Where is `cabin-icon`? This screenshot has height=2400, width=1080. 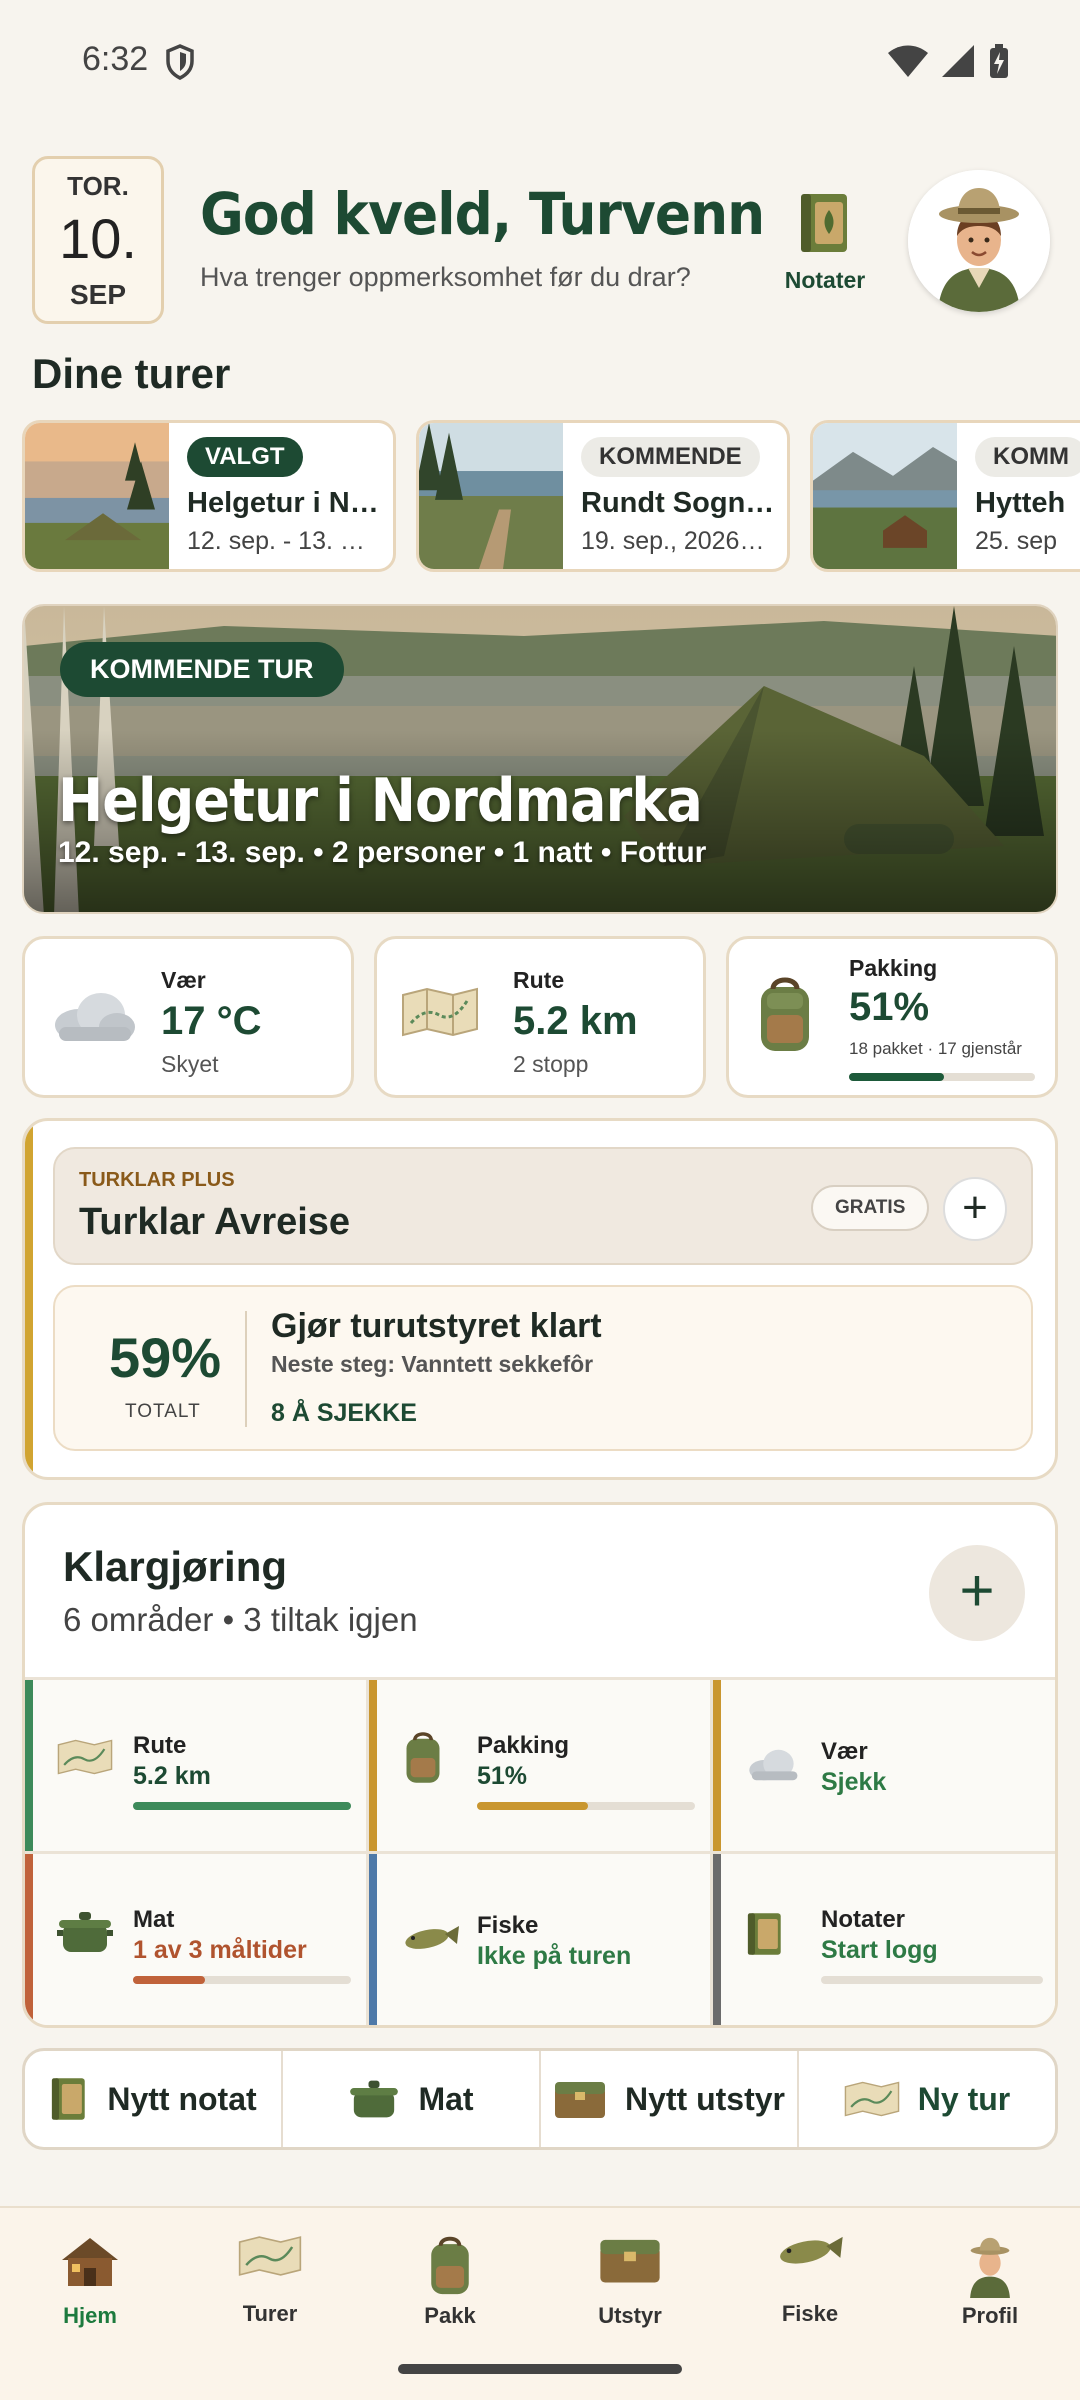
cabin-icon is located at coordinates (90, 2262).